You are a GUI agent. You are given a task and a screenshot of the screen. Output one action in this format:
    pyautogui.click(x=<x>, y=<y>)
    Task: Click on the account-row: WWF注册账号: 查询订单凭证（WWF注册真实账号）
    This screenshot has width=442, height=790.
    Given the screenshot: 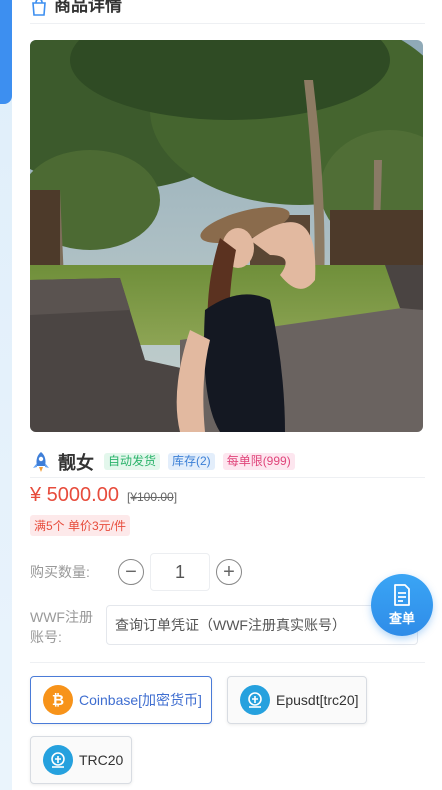 What is the action you would take?
    pyautogui.click(x=227, y=625)
    